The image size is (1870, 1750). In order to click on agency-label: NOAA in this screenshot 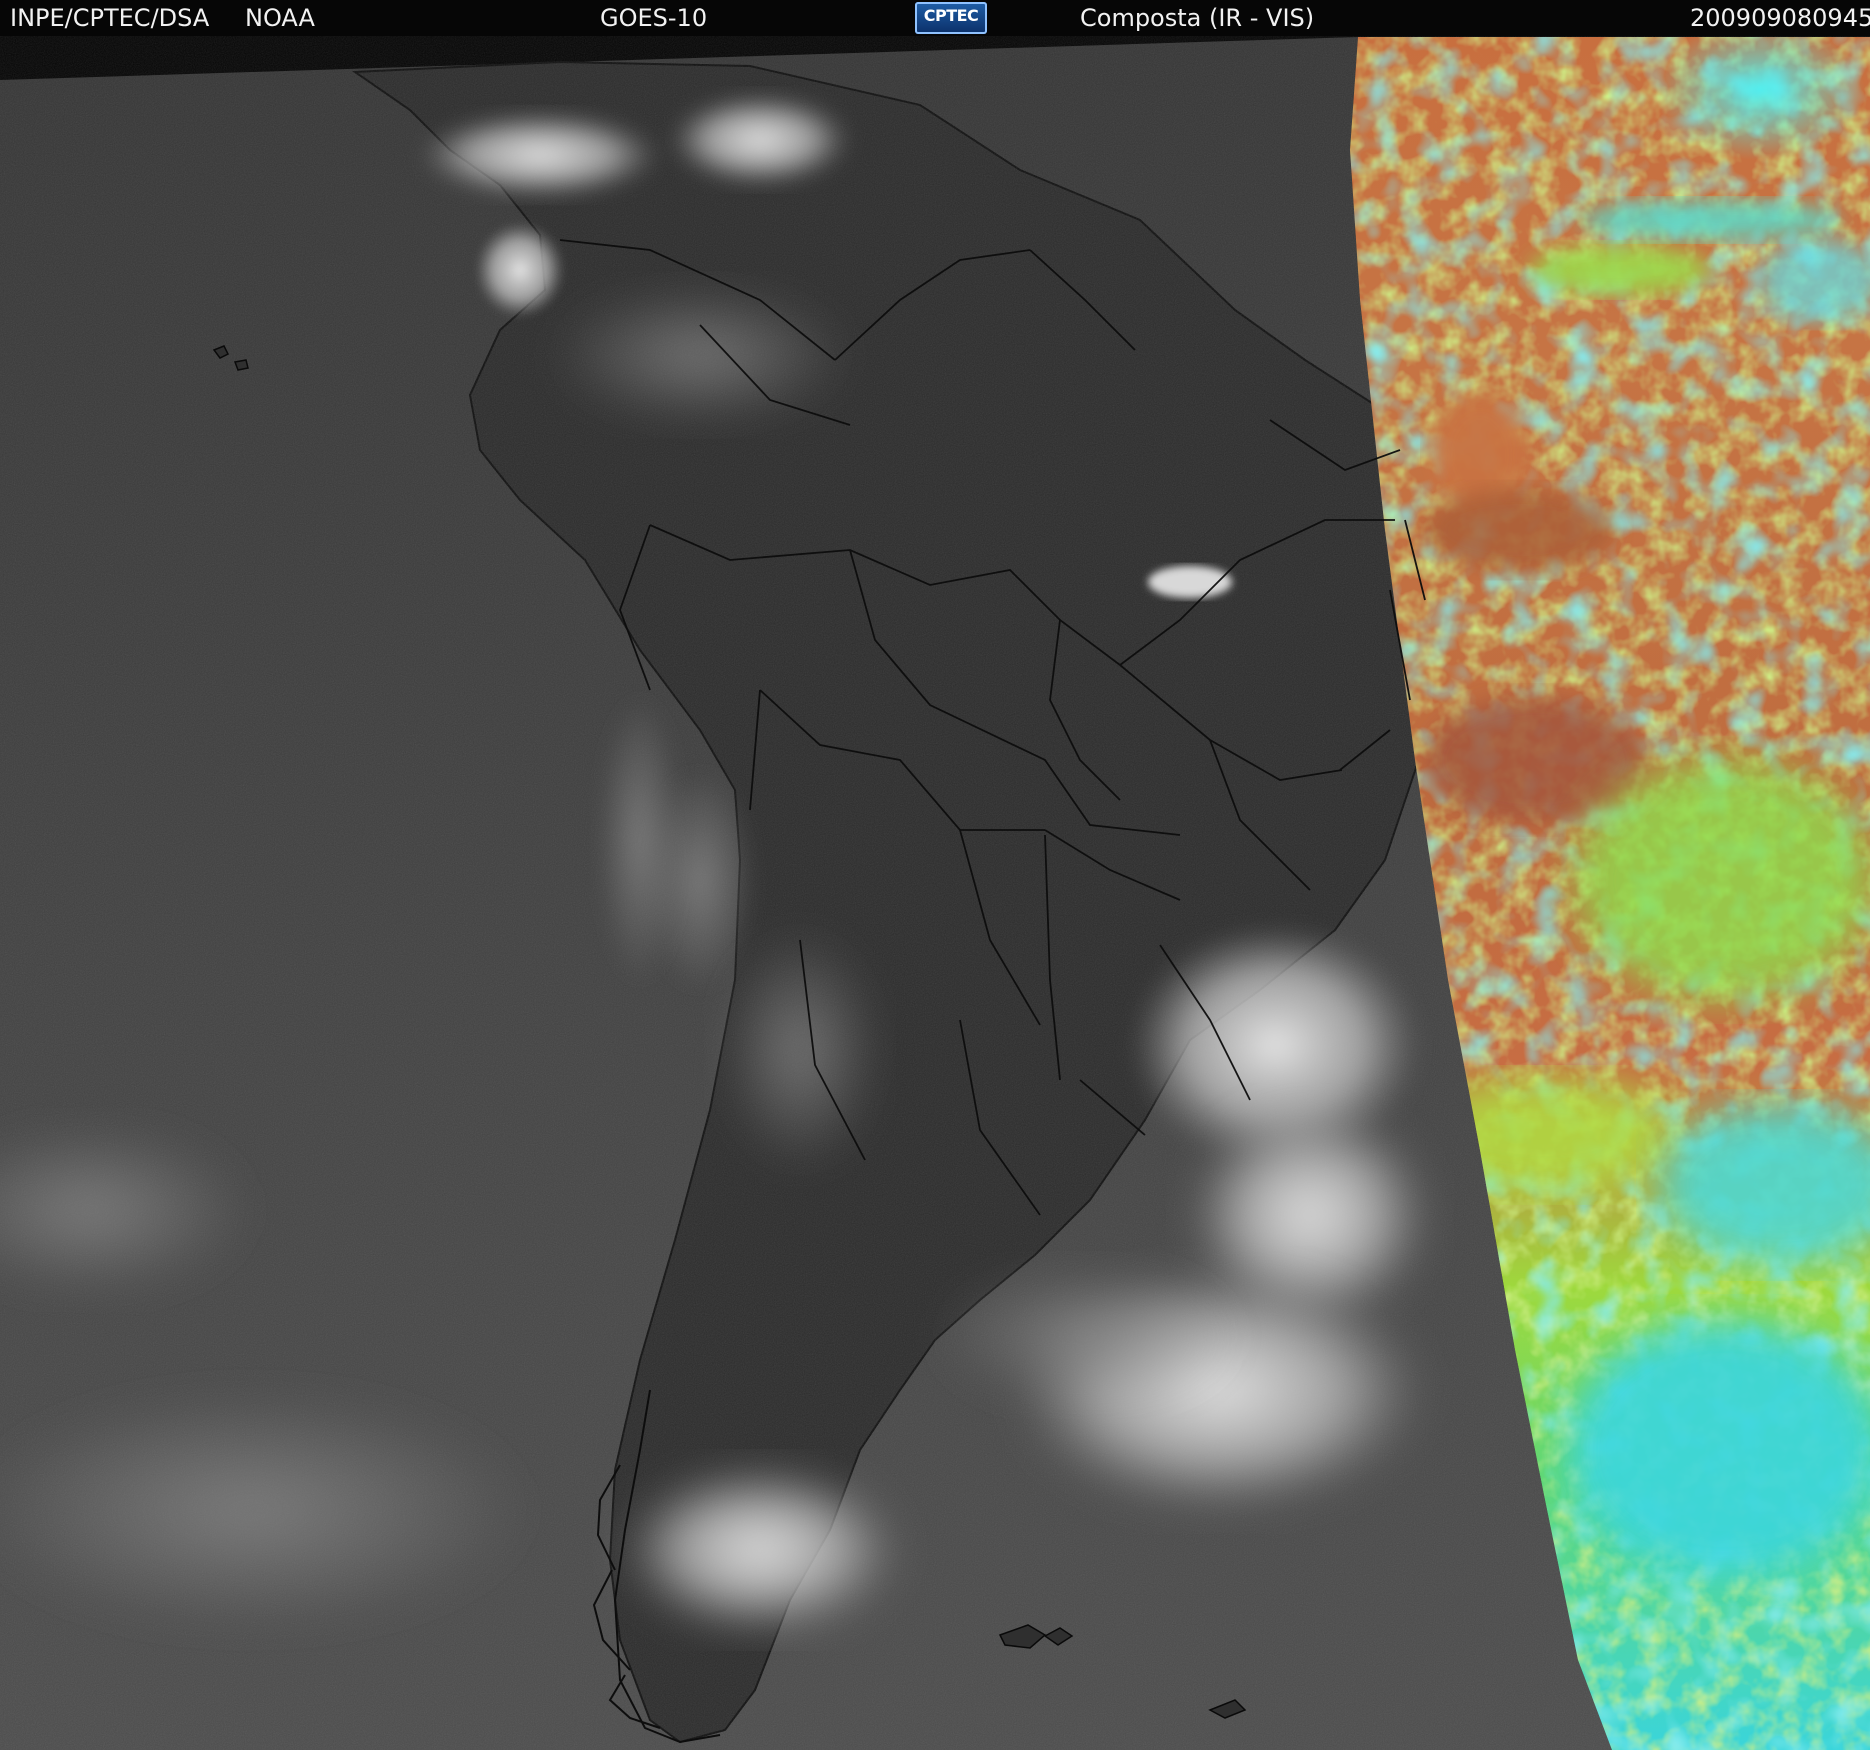, I will do `click(280, 18)`.